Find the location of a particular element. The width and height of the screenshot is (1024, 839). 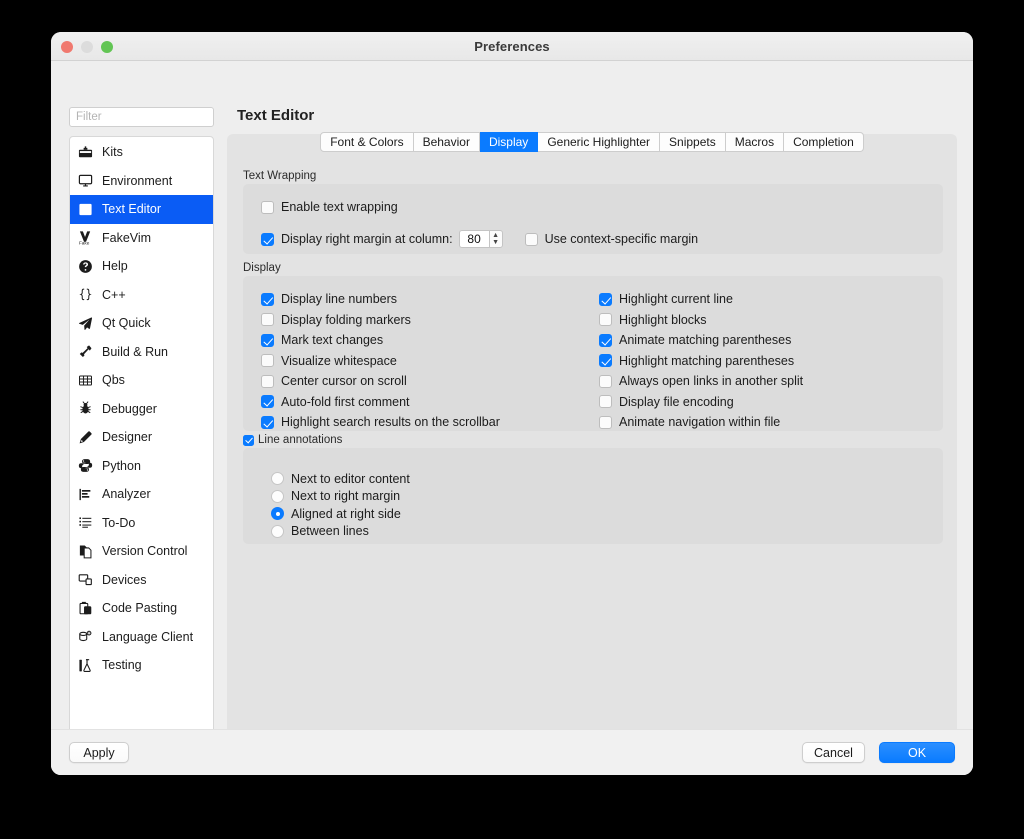

sidebar-item-analyzer: Analyzer is located at coordinates (141, 494).